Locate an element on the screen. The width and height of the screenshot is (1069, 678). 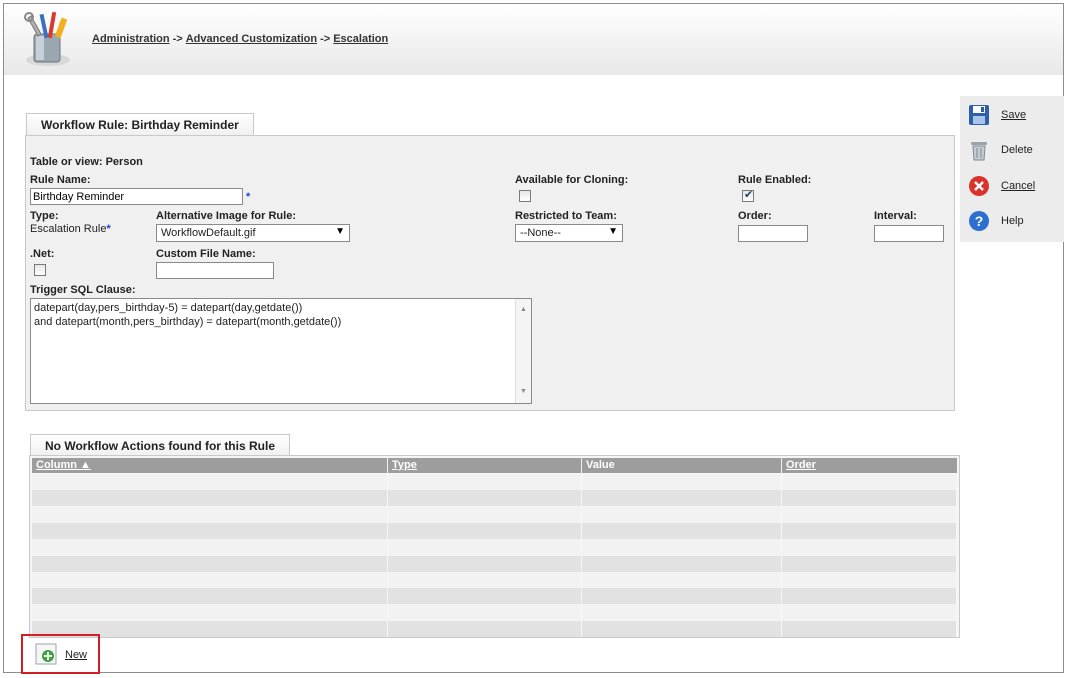
save-label: Save is located at coordinates (1014, 115).